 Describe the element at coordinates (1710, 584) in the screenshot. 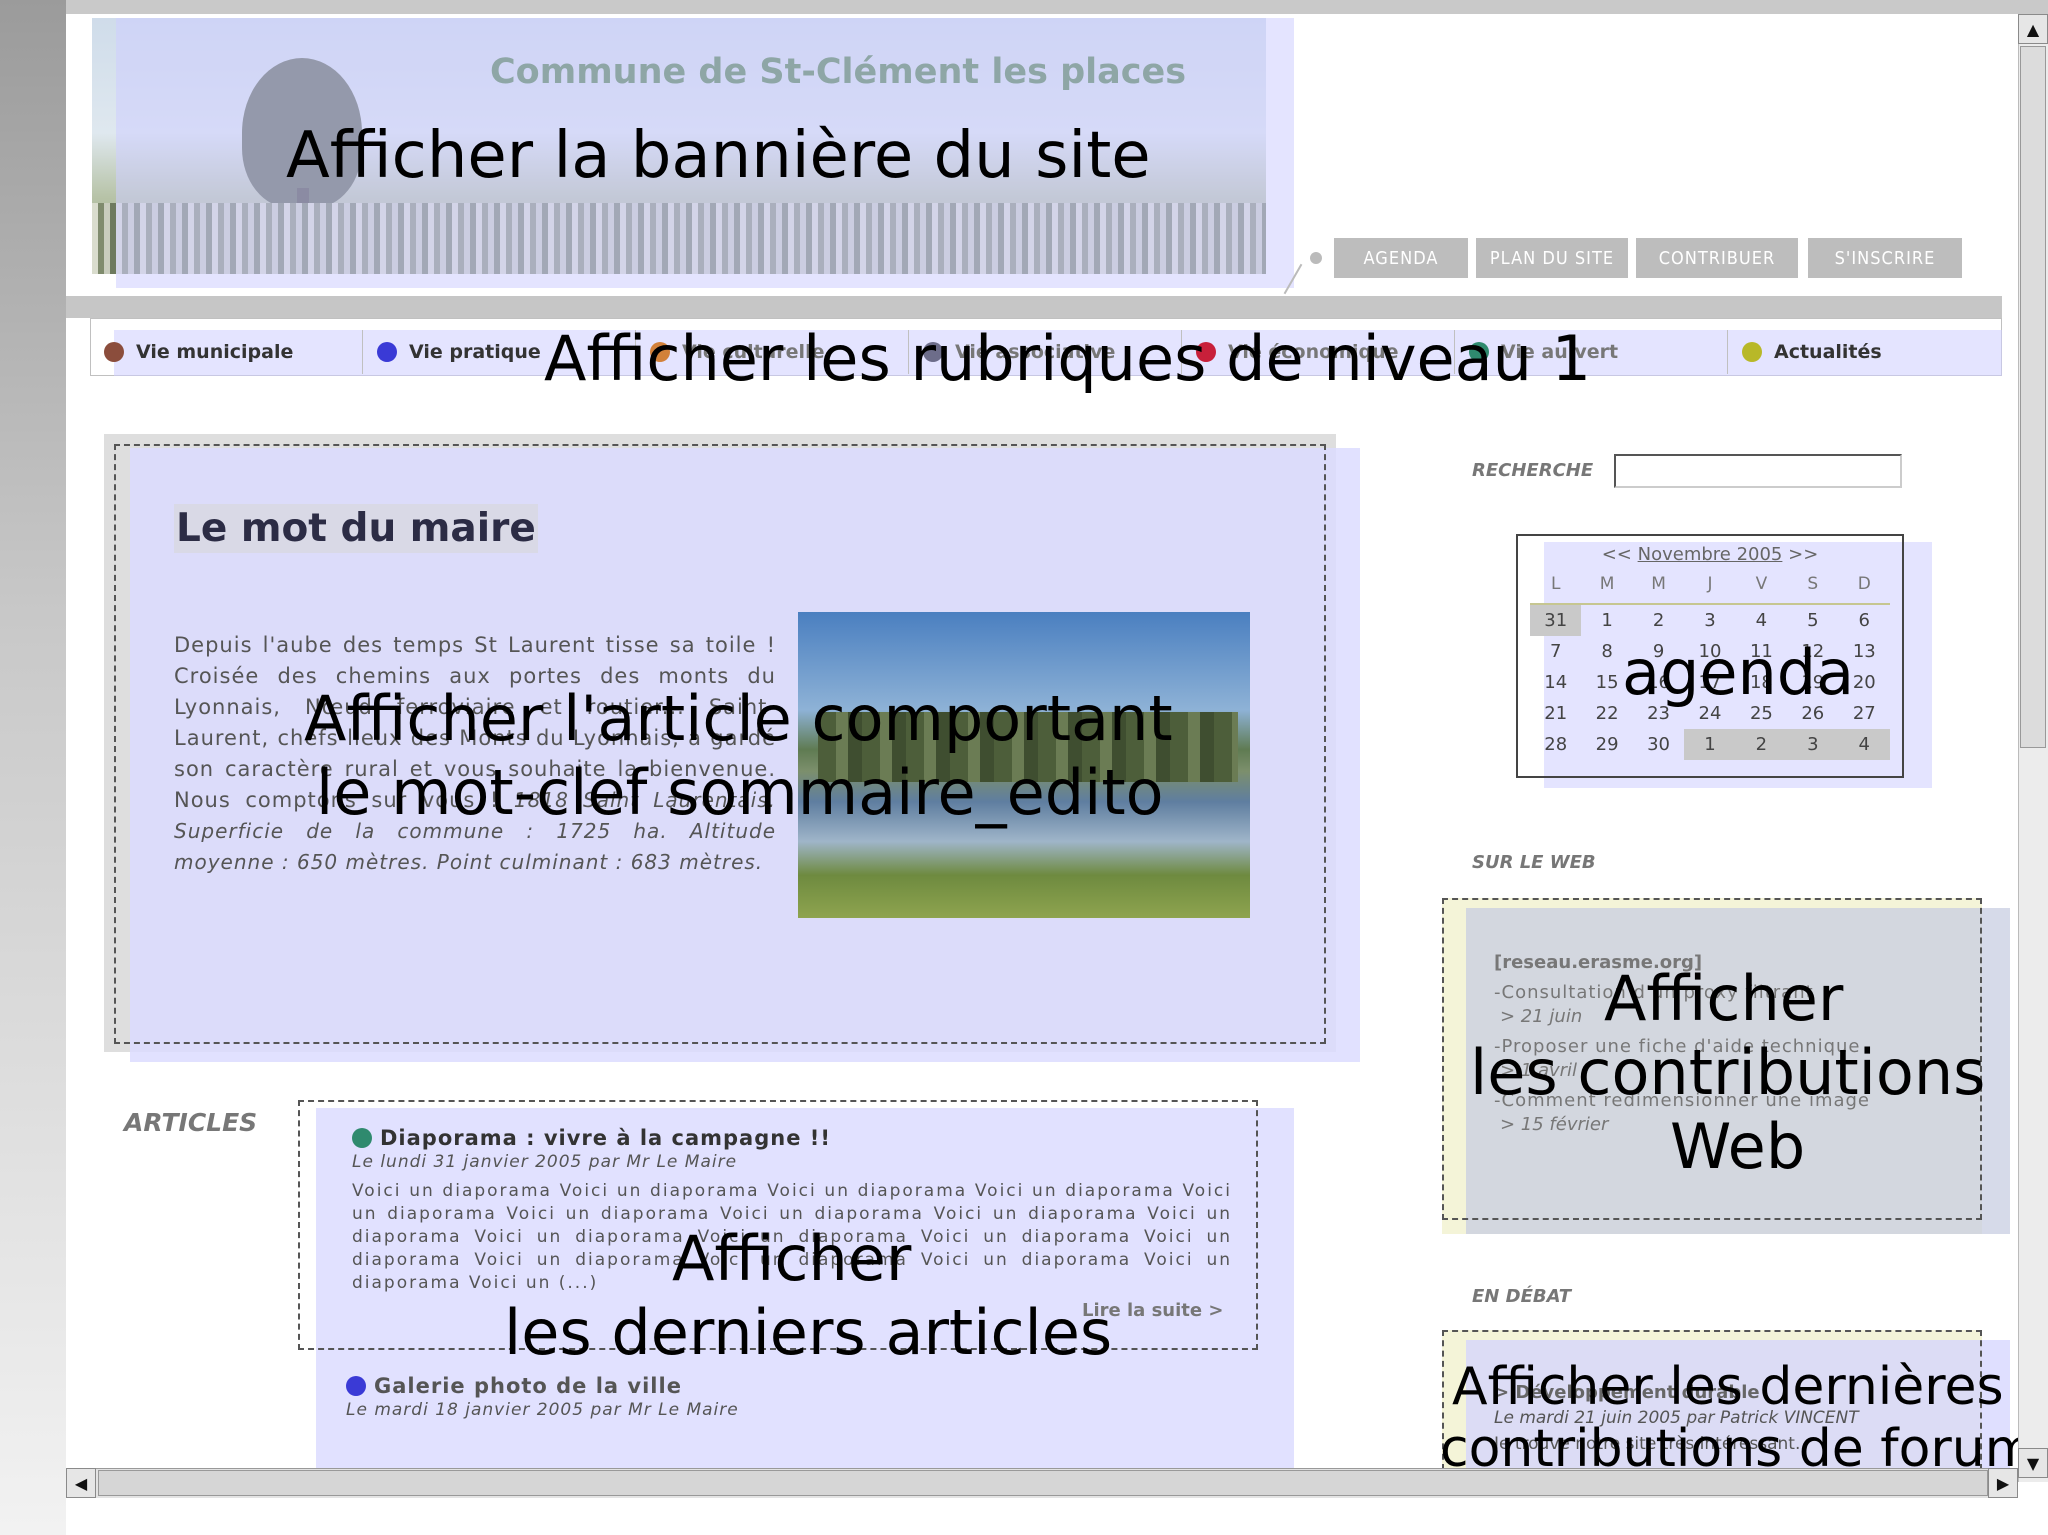

I see `calendar-day-name: J` at that location.